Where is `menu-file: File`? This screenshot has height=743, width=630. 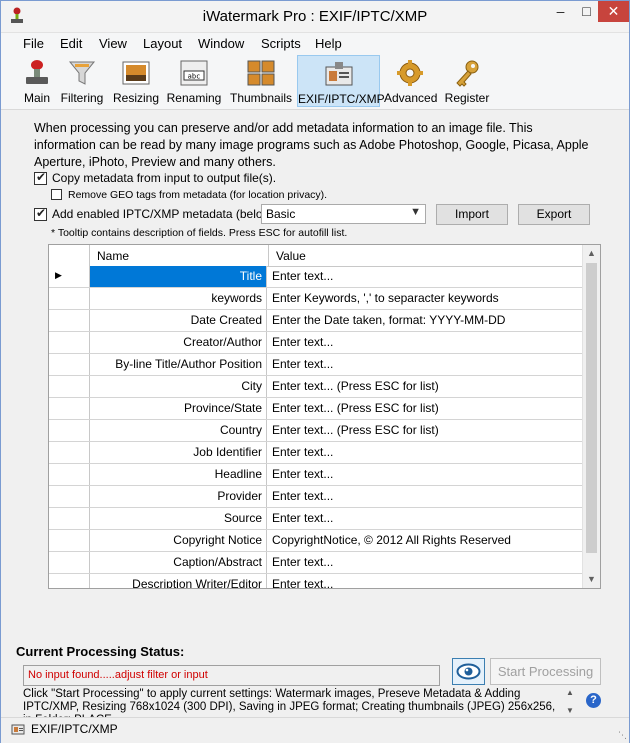
menu-file: File is located at coordinates (33, 43).